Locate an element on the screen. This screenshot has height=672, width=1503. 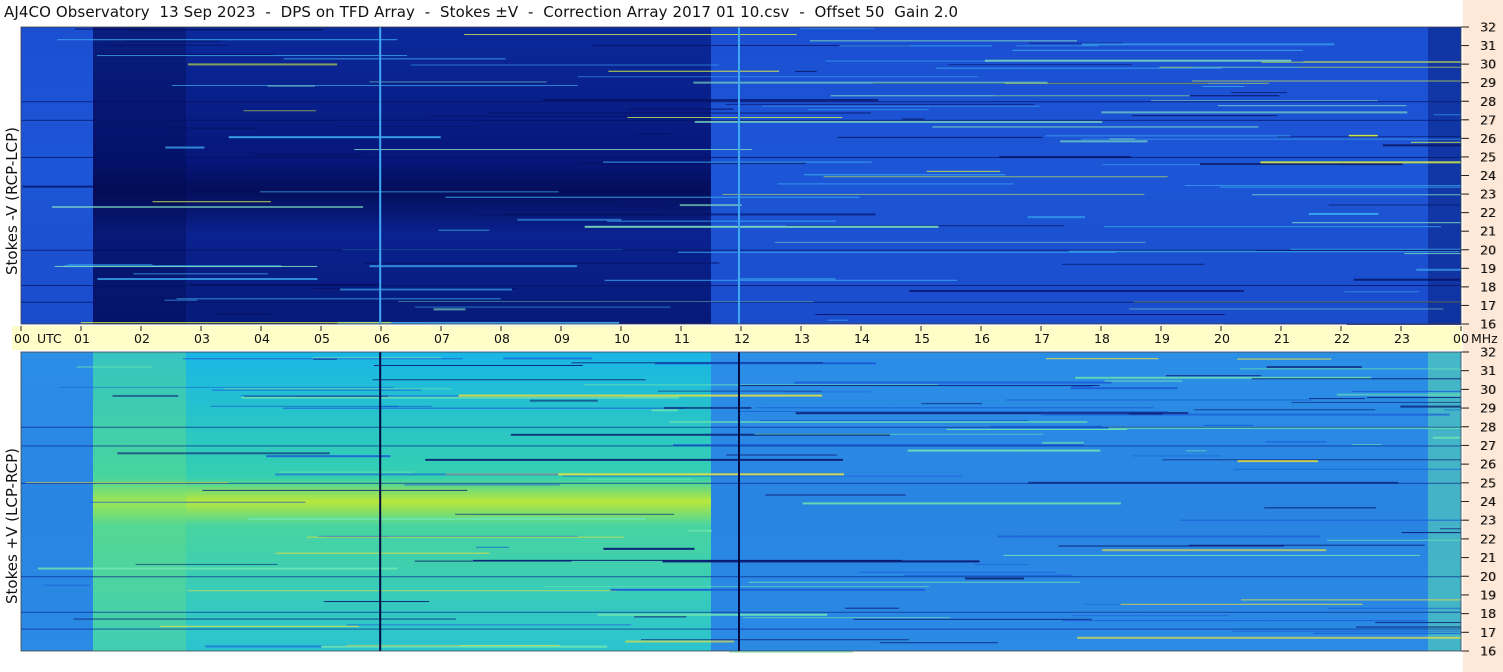
y-tick-label: 16 is located at coordinates (1488, 324).